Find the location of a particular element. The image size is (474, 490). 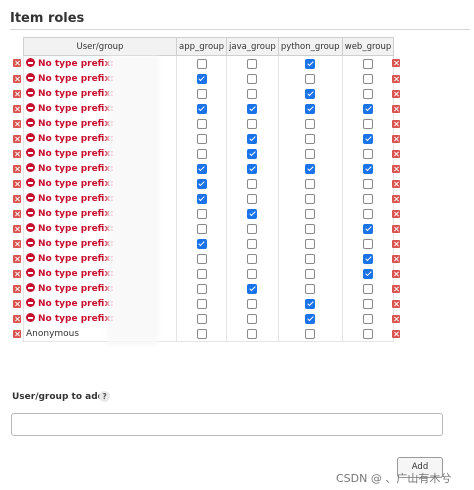

help-icon: ? is located at coordinates (104, 396).